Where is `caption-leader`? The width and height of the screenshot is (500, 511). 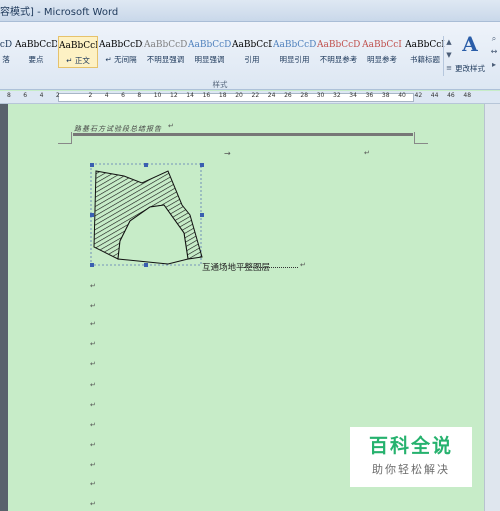
caption-leader is located at coordinates (271, 267).